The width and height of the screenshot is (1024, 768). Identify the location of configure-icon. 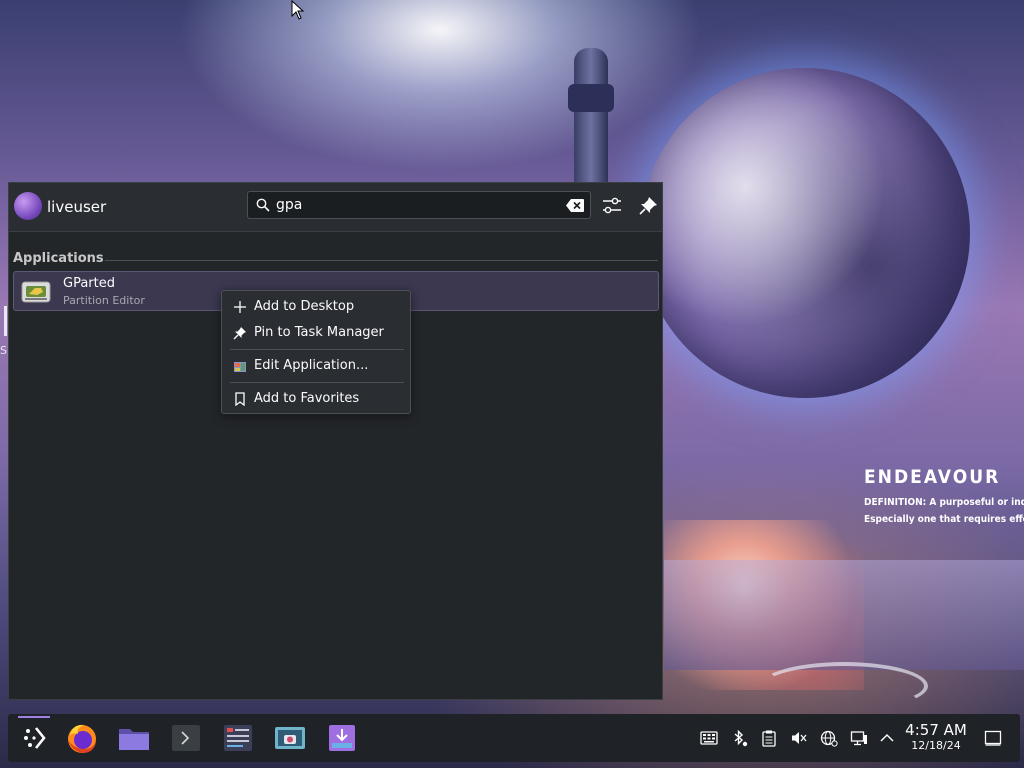
(612, 206).